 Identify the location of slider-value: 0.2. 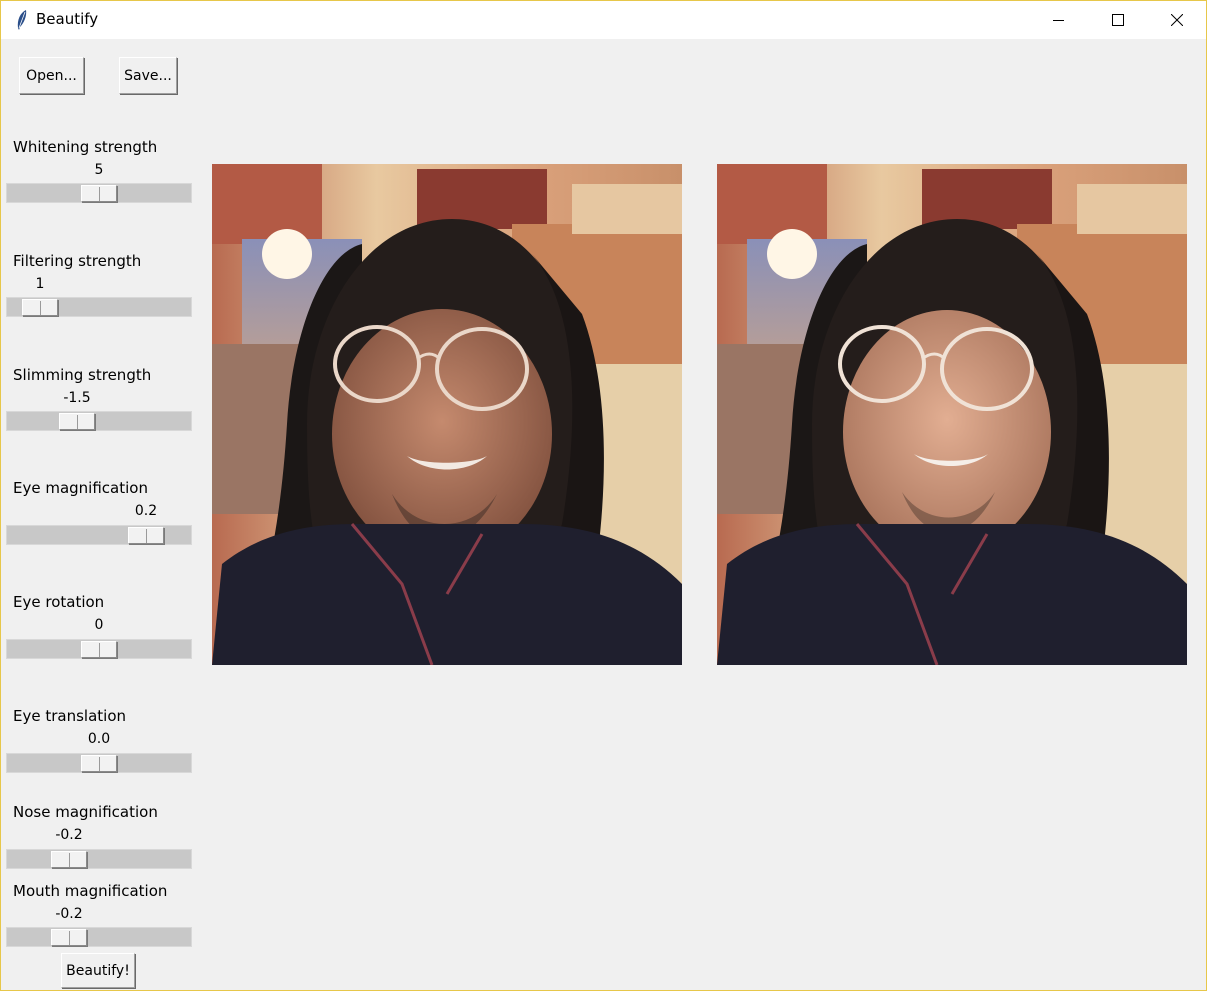
(146, 511).